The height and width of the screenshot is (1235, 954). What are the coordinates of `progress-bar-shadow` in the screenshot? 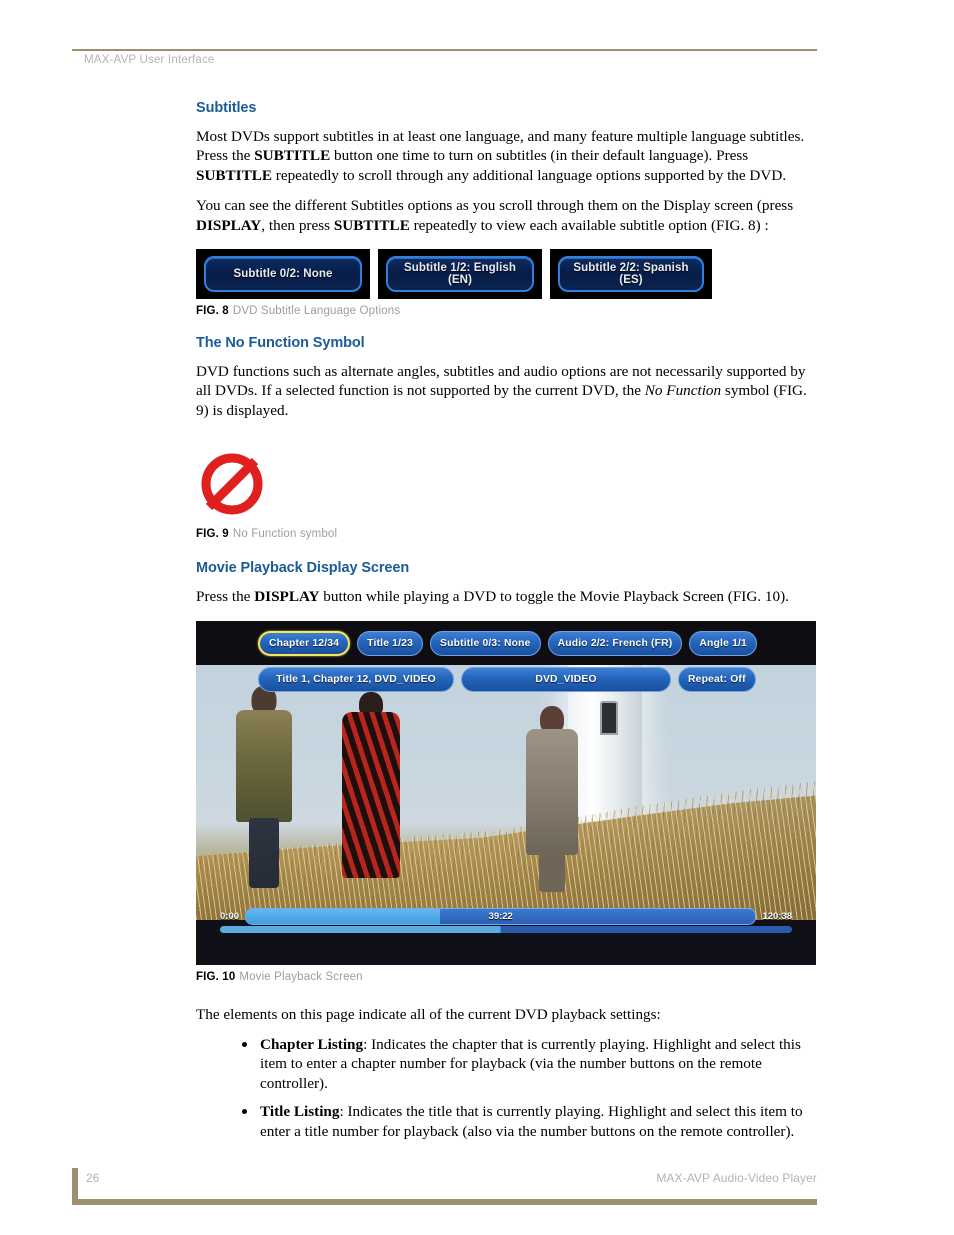 It's located at (506, 929).